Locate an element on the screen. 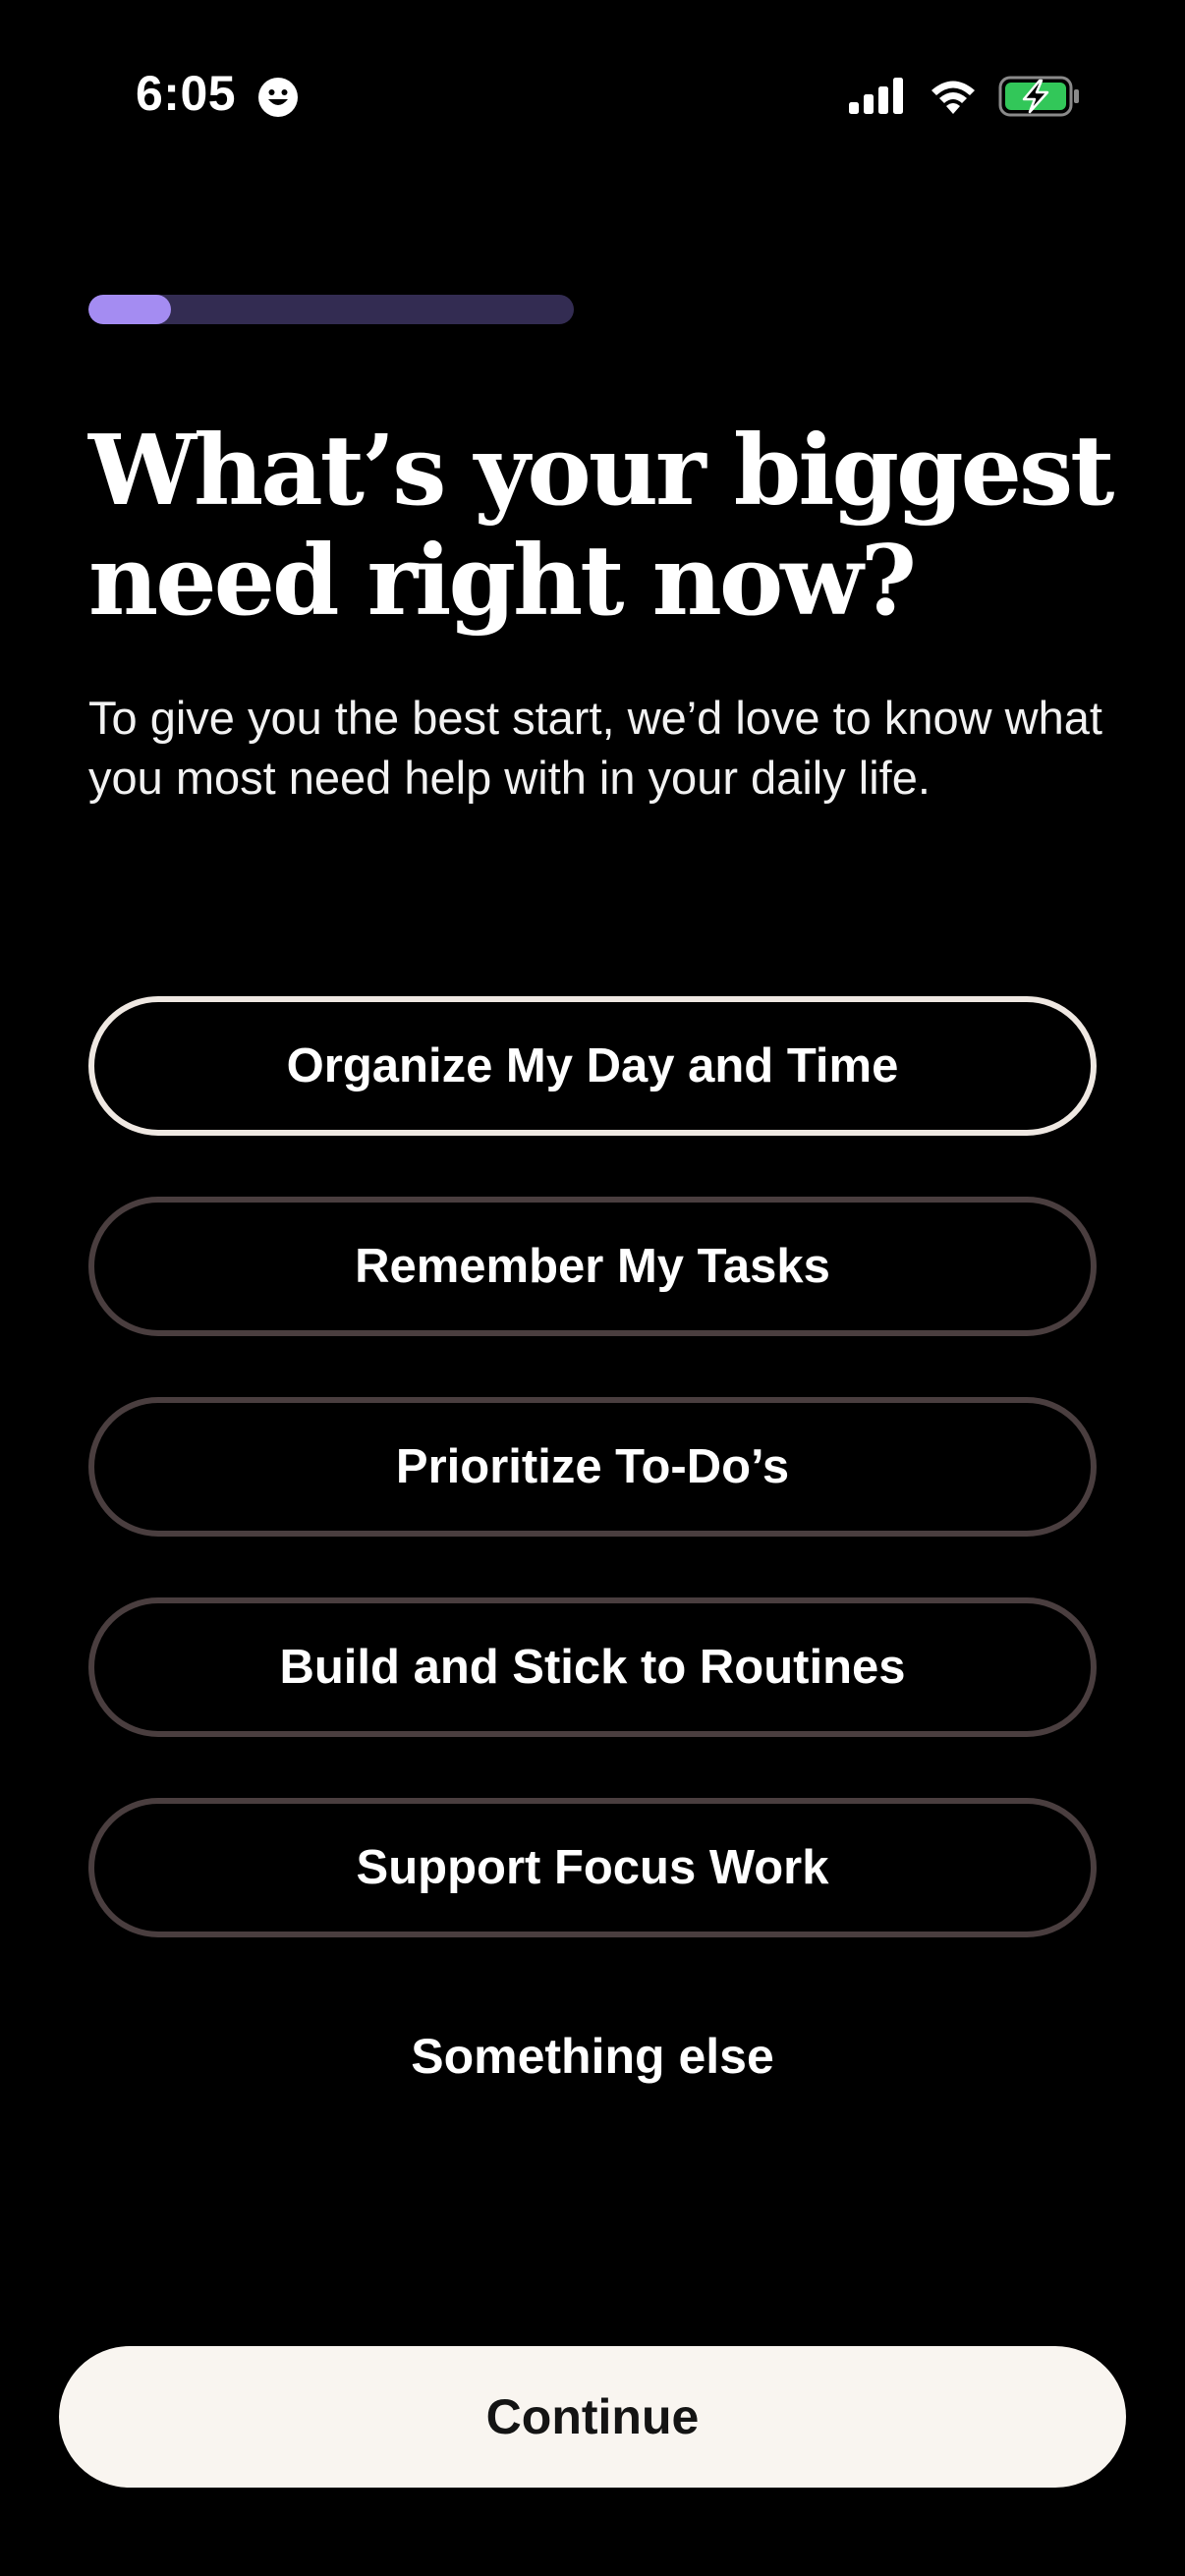 This screenshot has width=1185, height=2576. cellular-signal-icon is located at coordinates (876, 96).